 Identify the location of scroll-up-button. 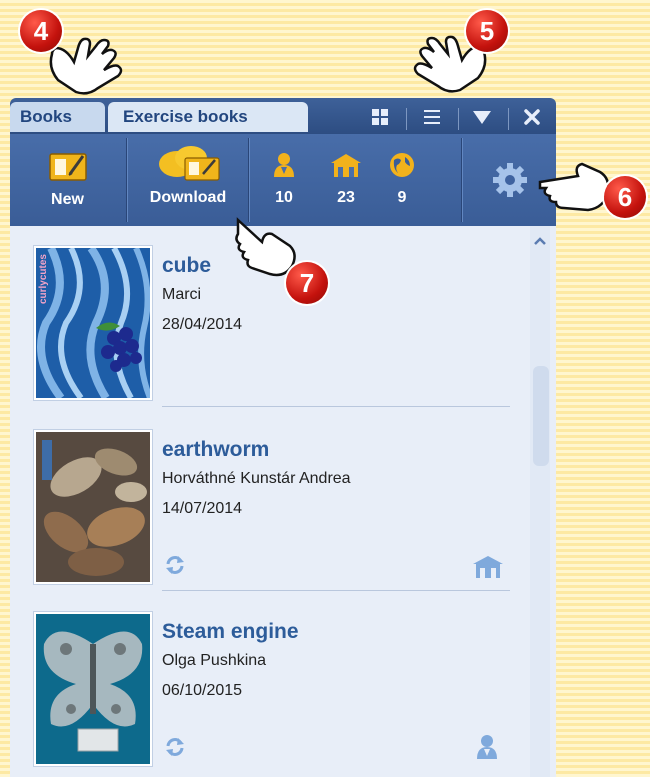
(540, 241).